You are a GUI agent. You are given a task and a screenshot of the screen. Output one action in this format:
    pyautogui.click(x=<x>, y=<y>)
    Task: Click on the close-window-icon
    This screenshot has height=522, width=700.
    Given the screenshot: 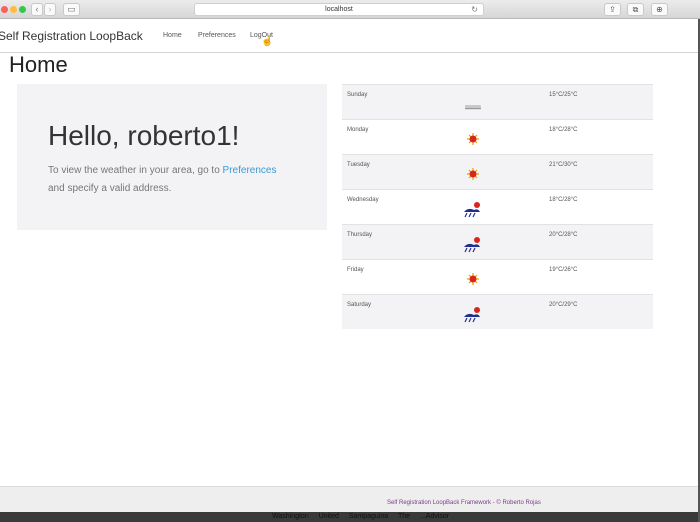 What is the action you would take?
    pyautogui.click(x=4, y=9)
    